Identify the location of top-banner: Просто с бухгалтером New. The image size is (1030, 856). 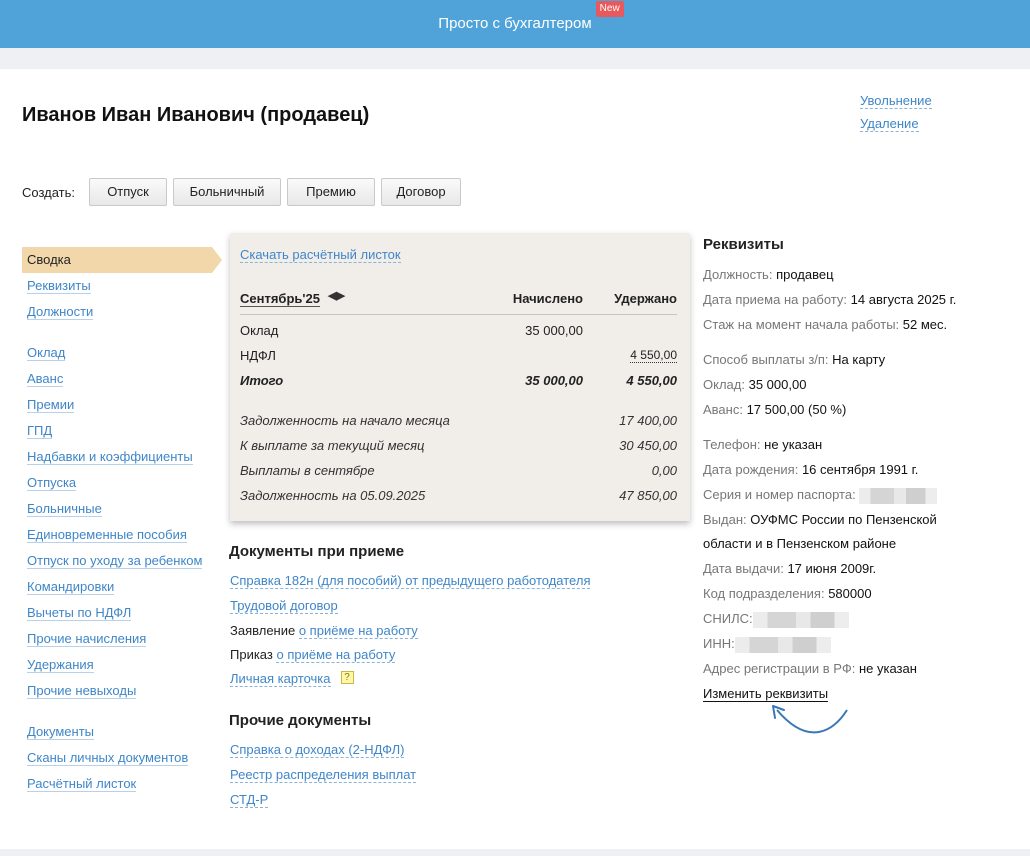
(515, 24).